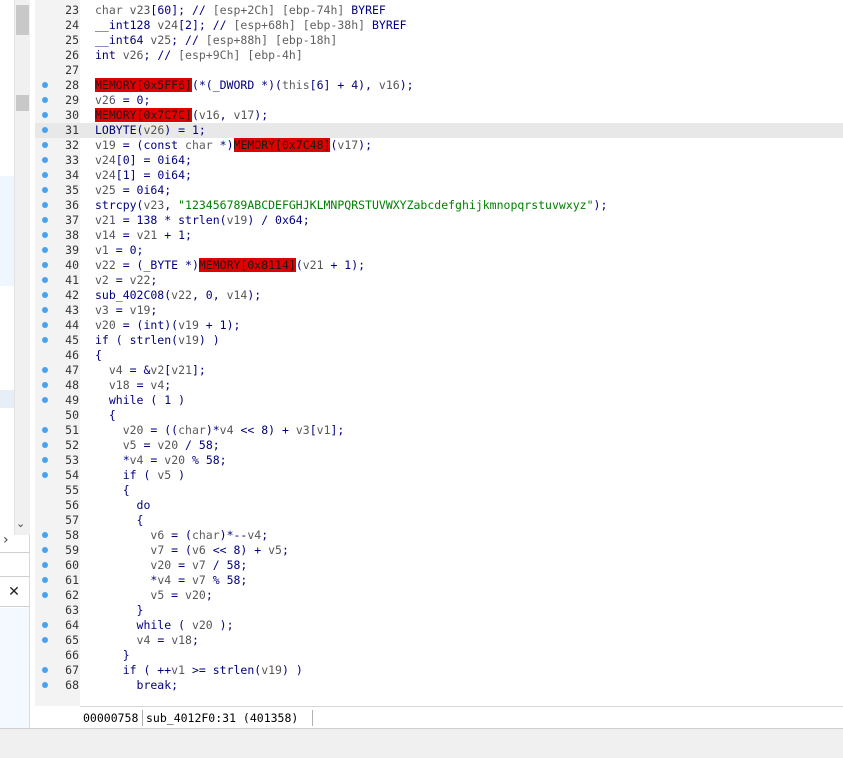  What do you see at coordinates (72, 505) in the screenshot?
I see `line-number: 56` at bounding box center [72, 505].